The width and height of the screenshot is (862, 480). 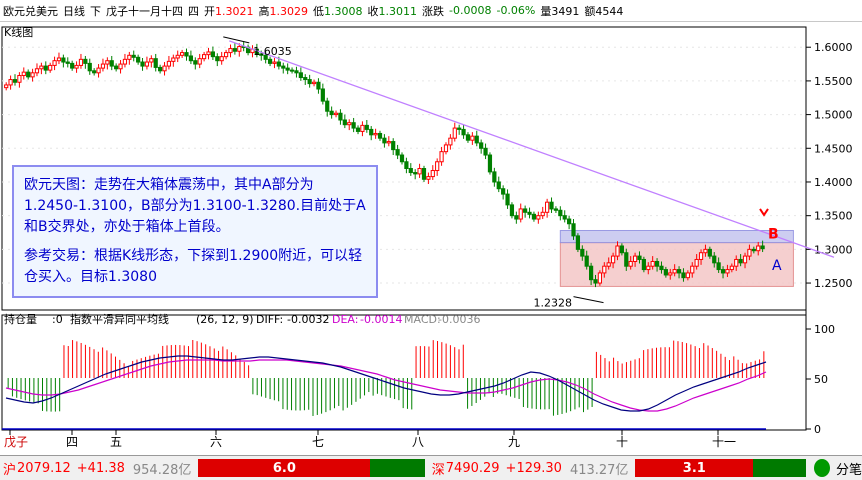 I want to click on volume-label: 量, so click(x=546, y=11).